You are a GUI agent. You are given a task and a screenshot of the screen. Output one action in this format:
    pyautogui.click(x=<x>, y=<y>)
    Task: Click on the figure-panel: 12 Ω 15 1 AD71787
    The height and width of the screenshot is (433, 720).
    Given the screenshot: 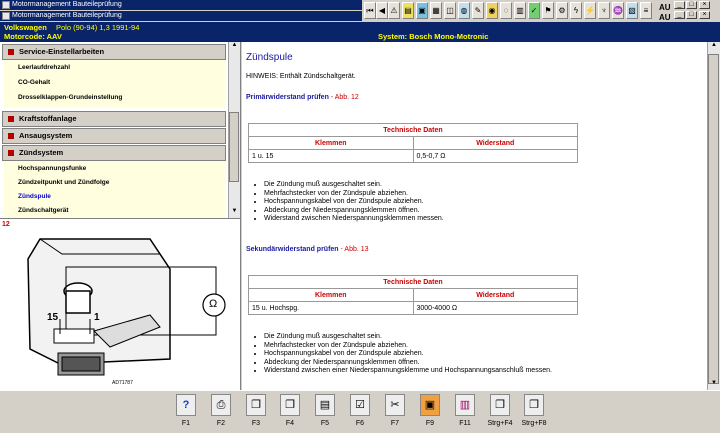 What is the action you would take?
    pyautogui.click(x=120, y=304)
    